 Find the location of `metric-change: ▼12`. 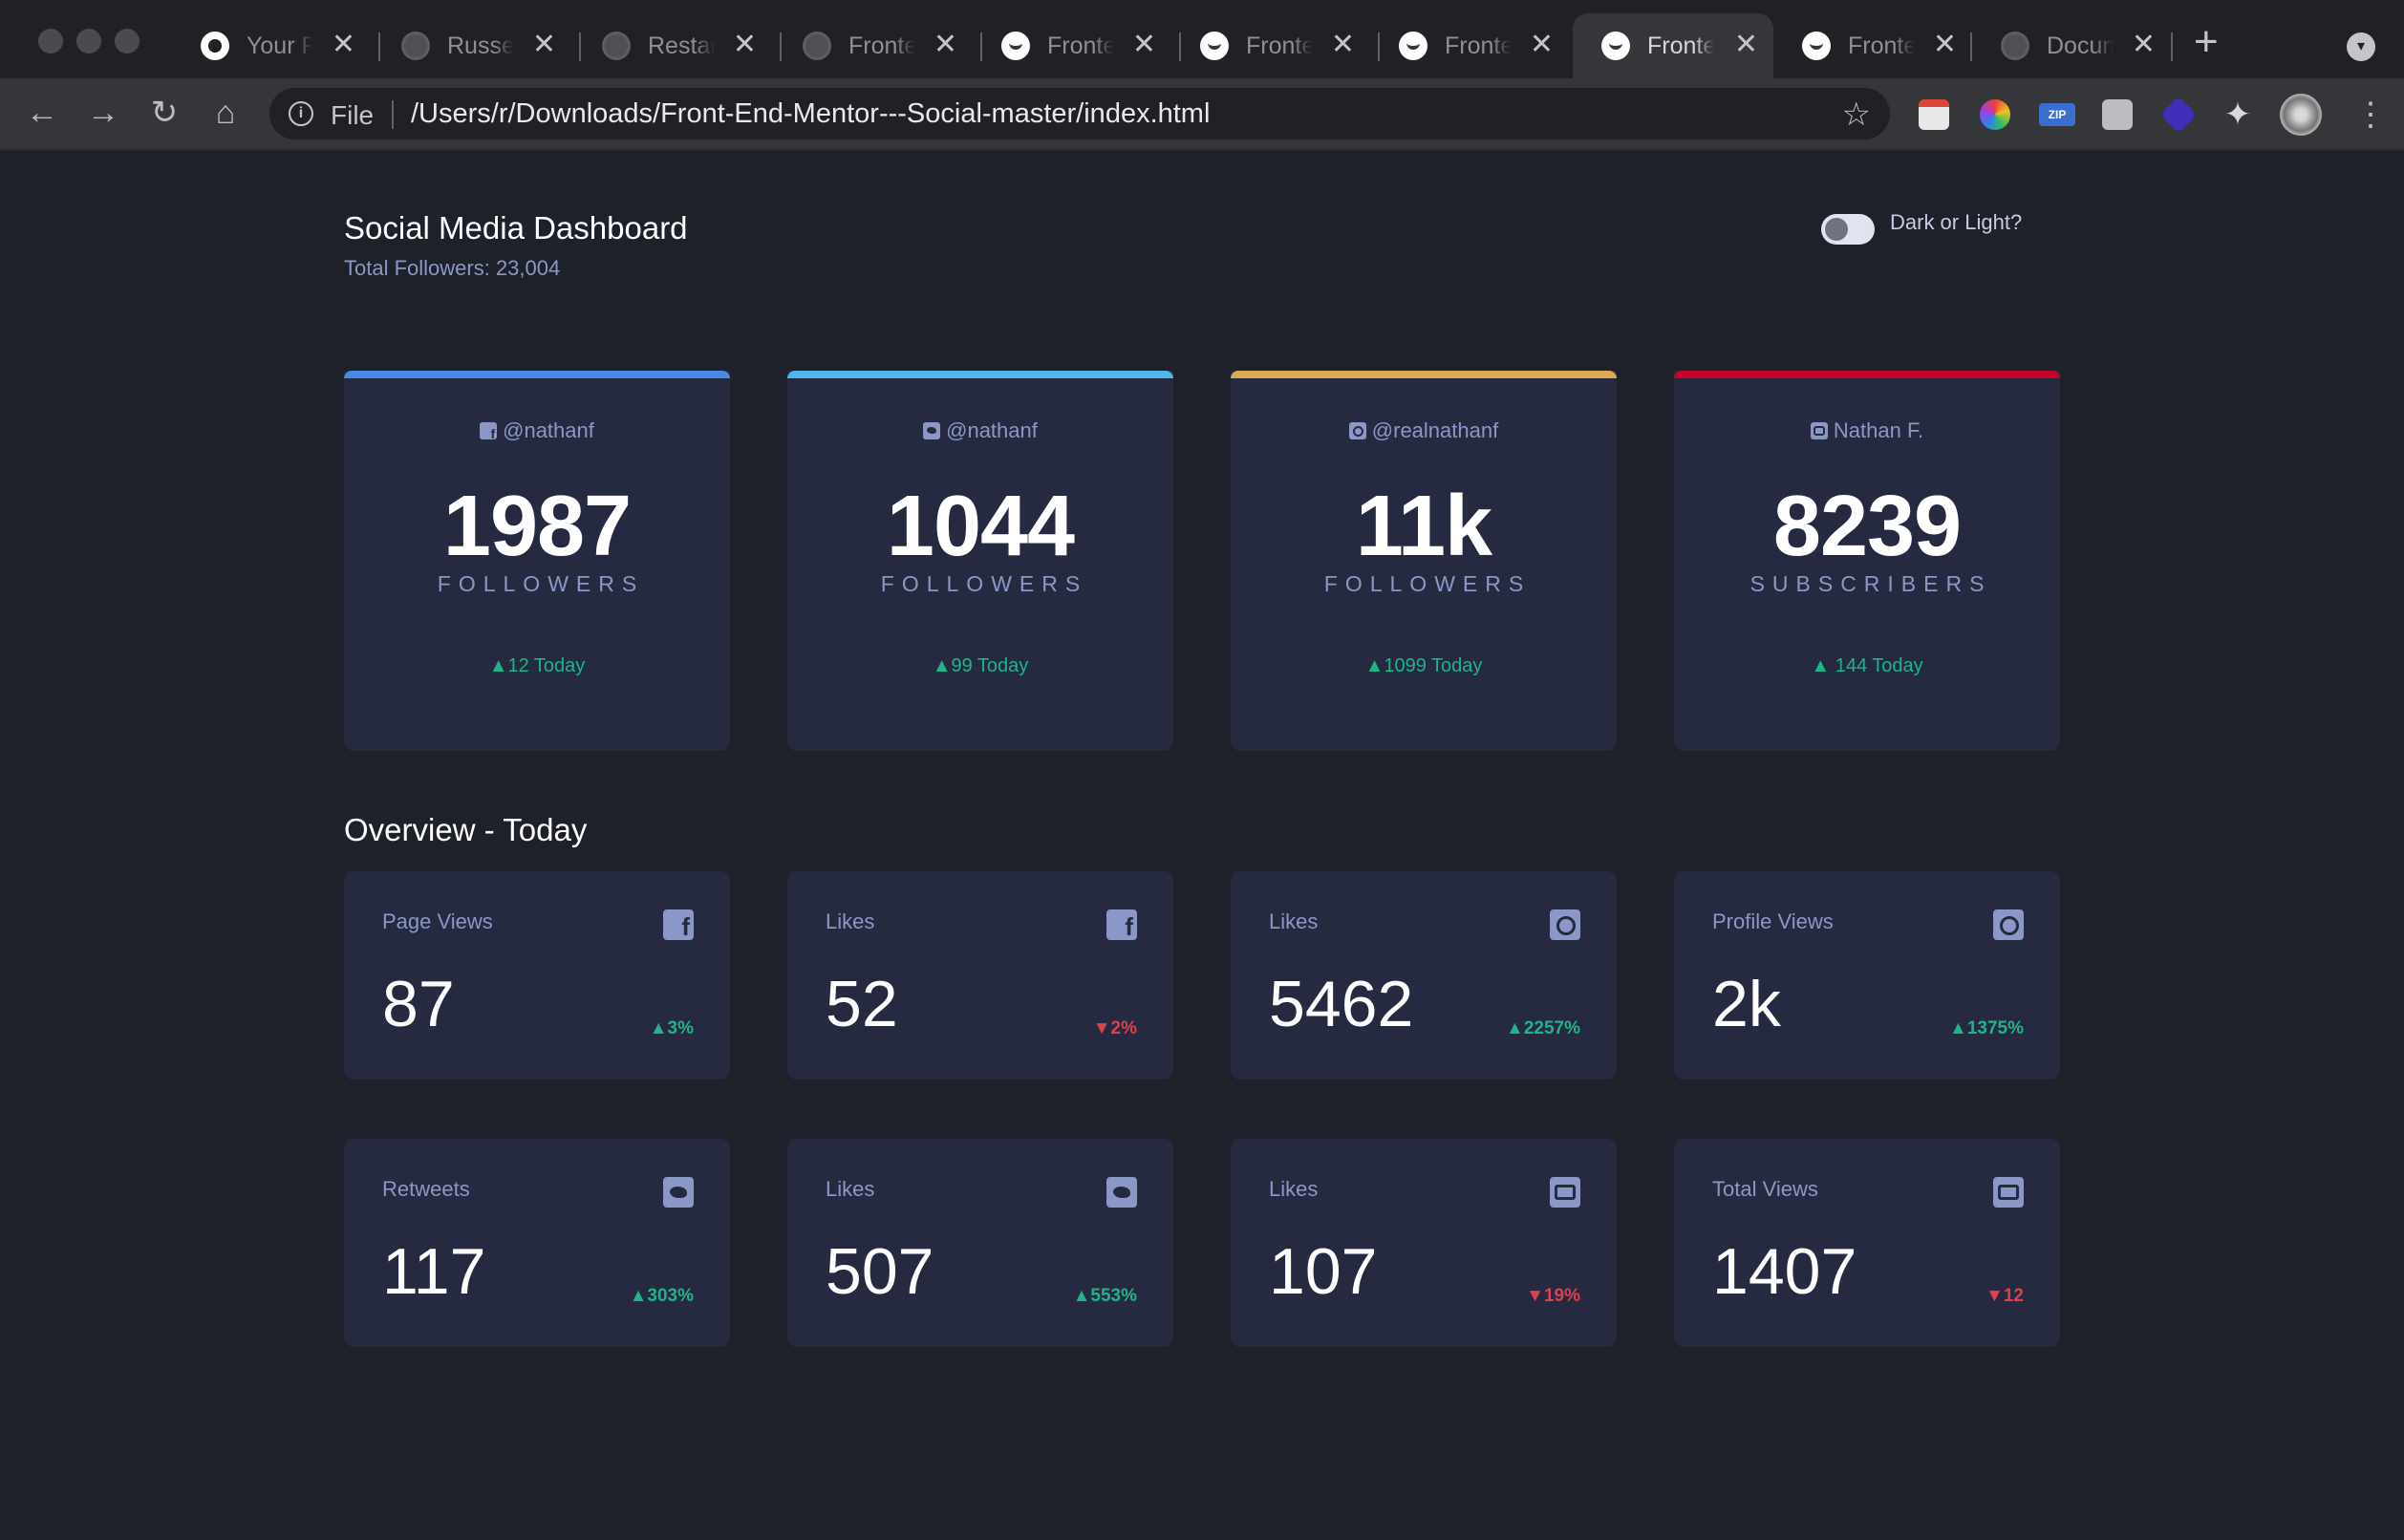

metric-change: ▼12 is located at coordinates (2004, 1296).